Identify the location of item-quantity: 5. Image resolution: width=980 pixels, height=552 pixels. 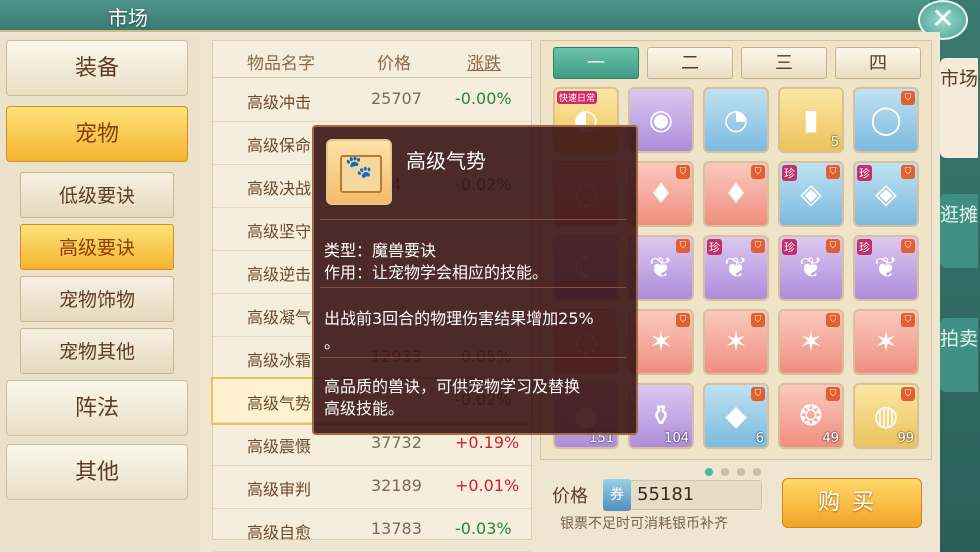
(834, 142).